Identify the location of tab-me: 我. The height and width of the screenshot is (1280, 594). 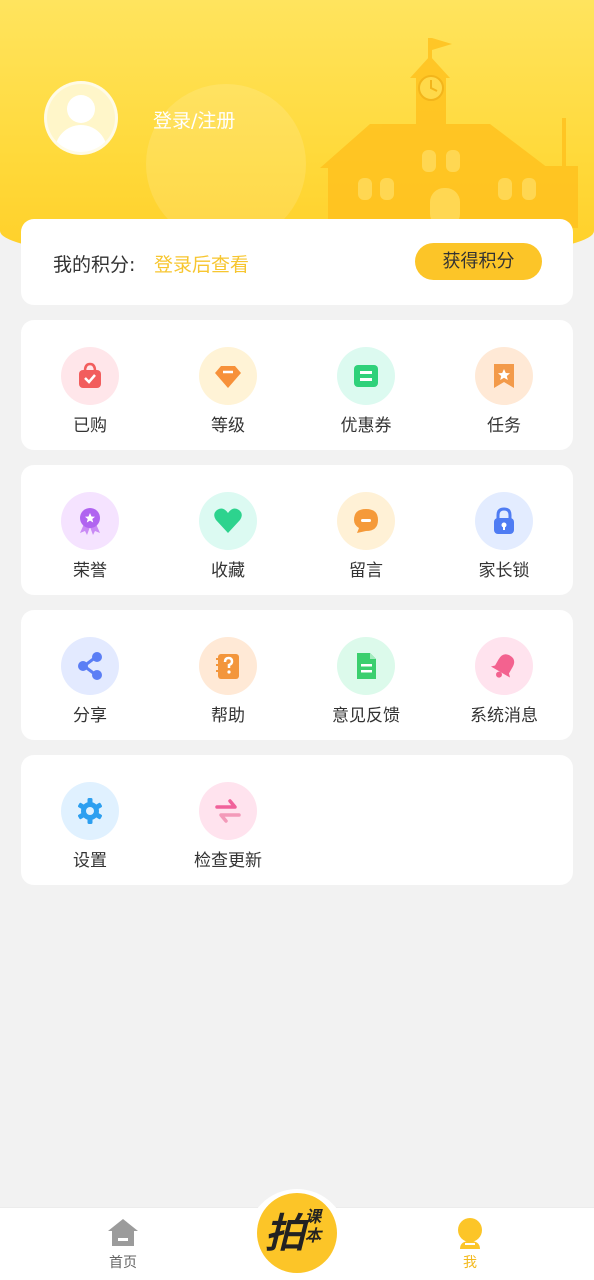
(470, 1244).